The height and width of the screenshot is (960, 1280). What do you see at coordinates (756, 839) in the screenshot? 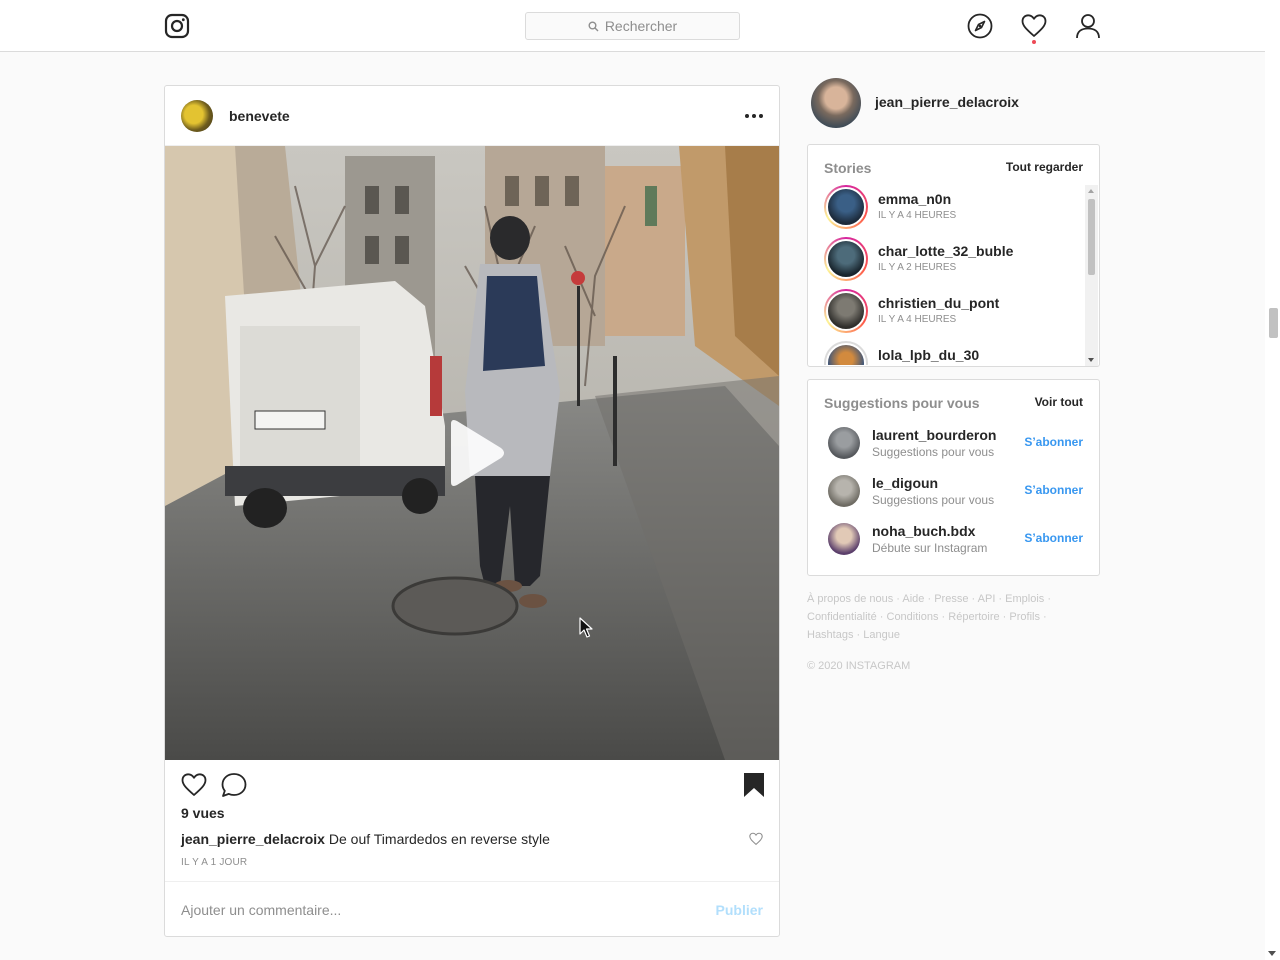
I see `caption-like-heart-icon` at bounding box center [756, 839].